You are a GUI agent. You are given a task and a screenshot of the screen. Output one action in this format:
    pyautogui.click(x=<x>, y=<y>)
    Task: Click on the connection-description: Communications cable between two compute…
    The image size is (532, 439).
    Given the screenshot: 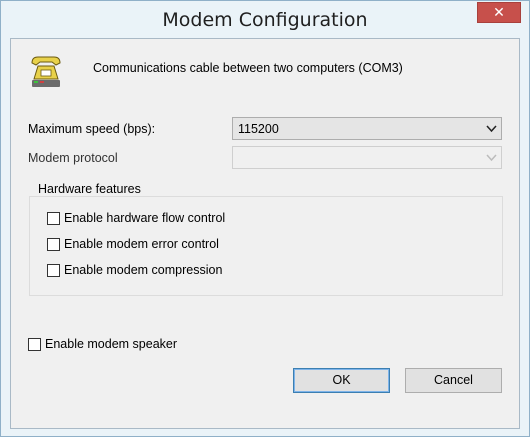 What is the action you would take?
    pyautogui.click(x=248, y=68)
    